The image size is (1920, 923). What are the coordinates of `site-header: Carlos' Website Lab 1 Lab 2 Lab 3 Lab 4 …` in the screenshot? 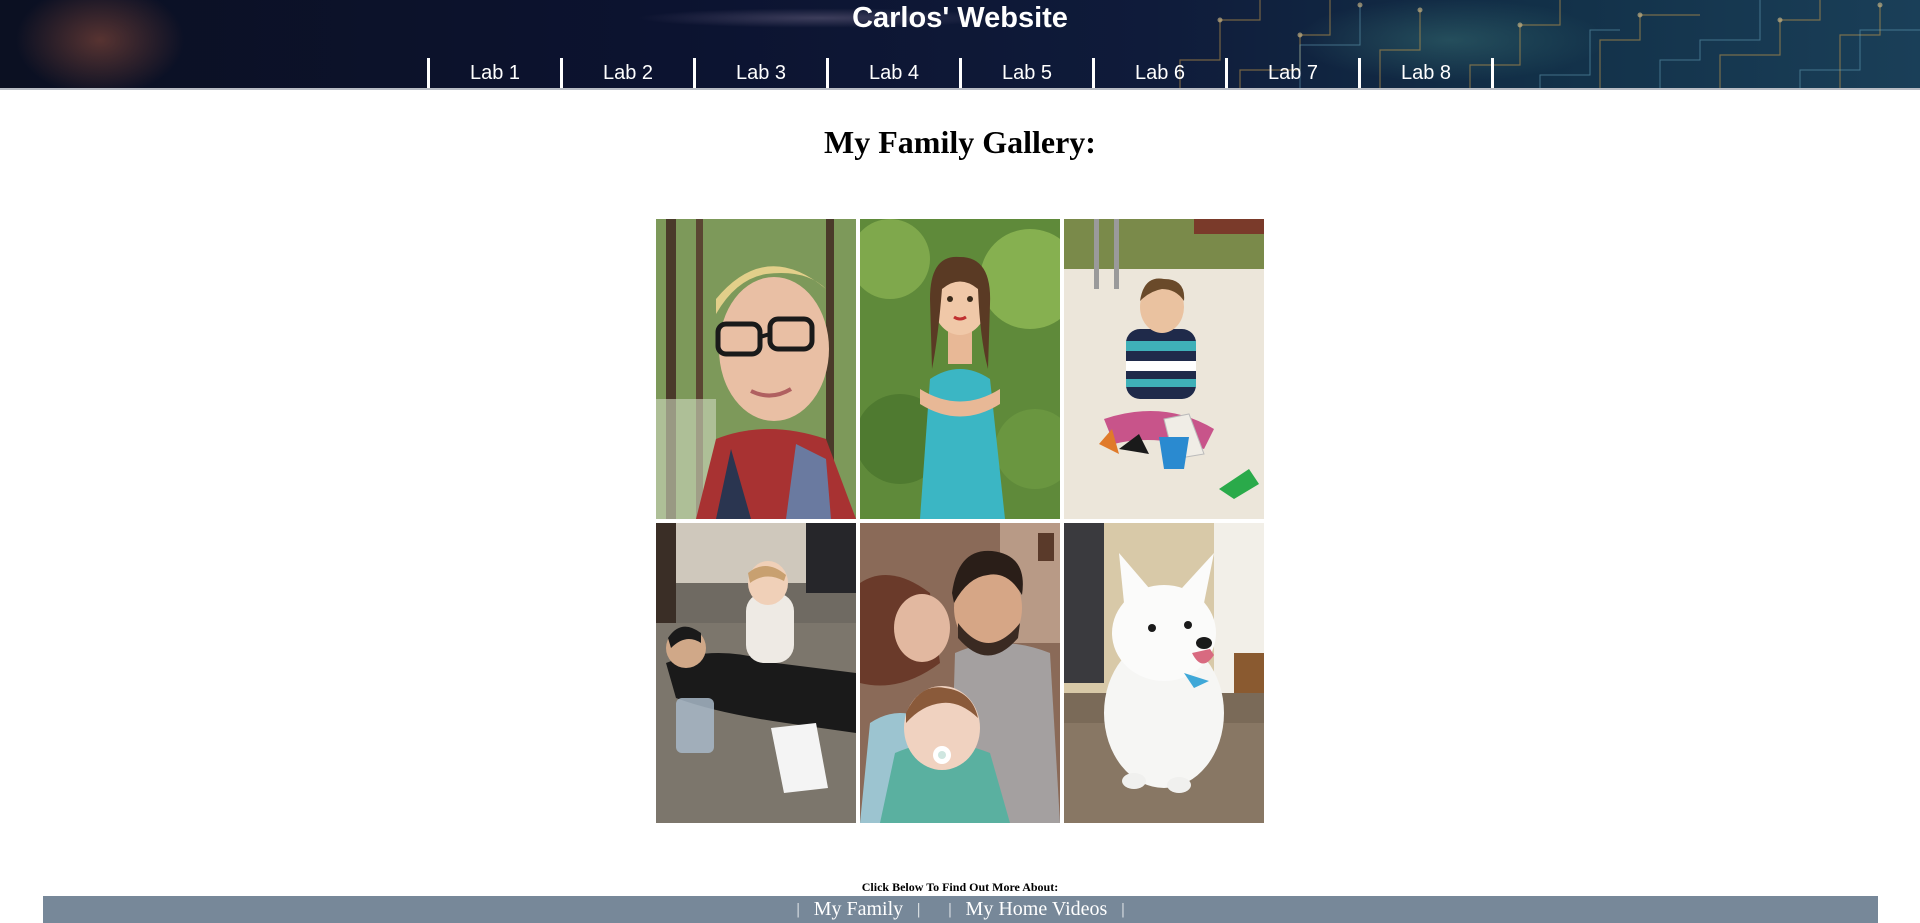 It's located at (960, 45).